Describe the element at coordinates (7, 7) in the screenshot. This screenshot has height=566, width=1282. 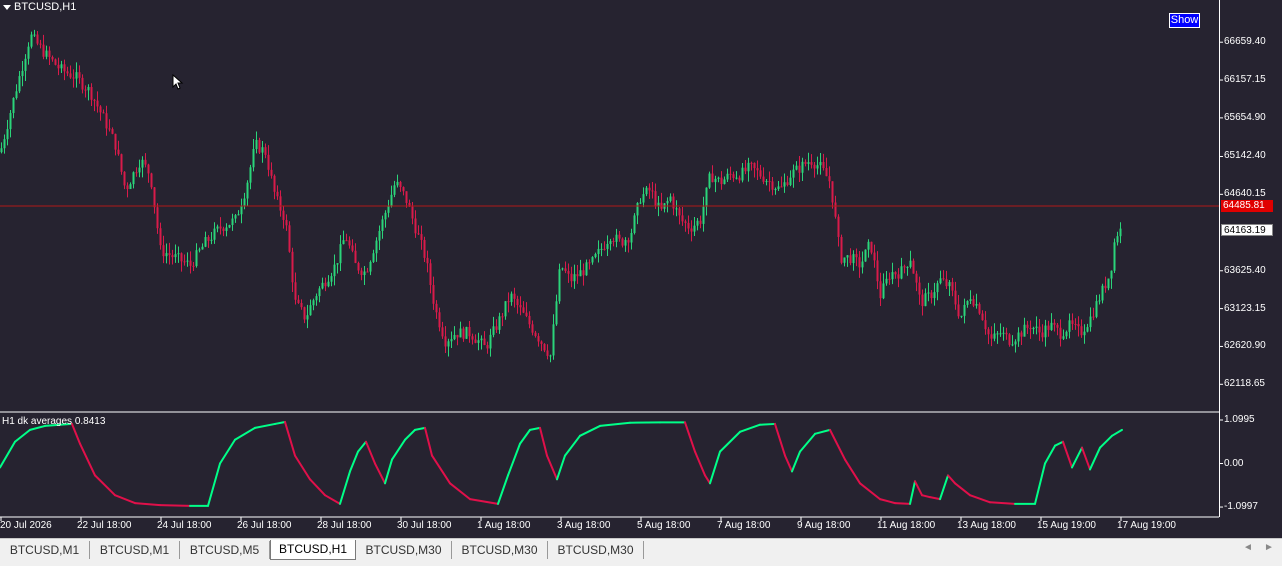
I see `dropdown-triangle-icon` at that location.